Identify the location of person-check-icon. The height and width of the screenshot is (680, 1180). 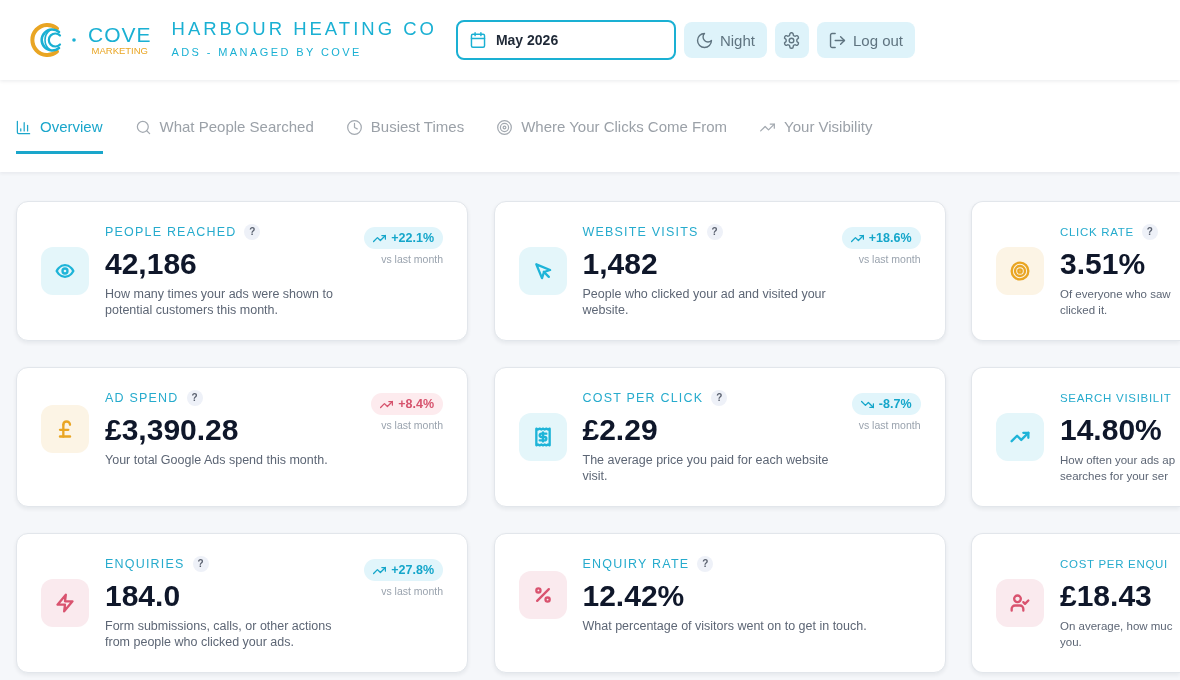
(1020, 602).